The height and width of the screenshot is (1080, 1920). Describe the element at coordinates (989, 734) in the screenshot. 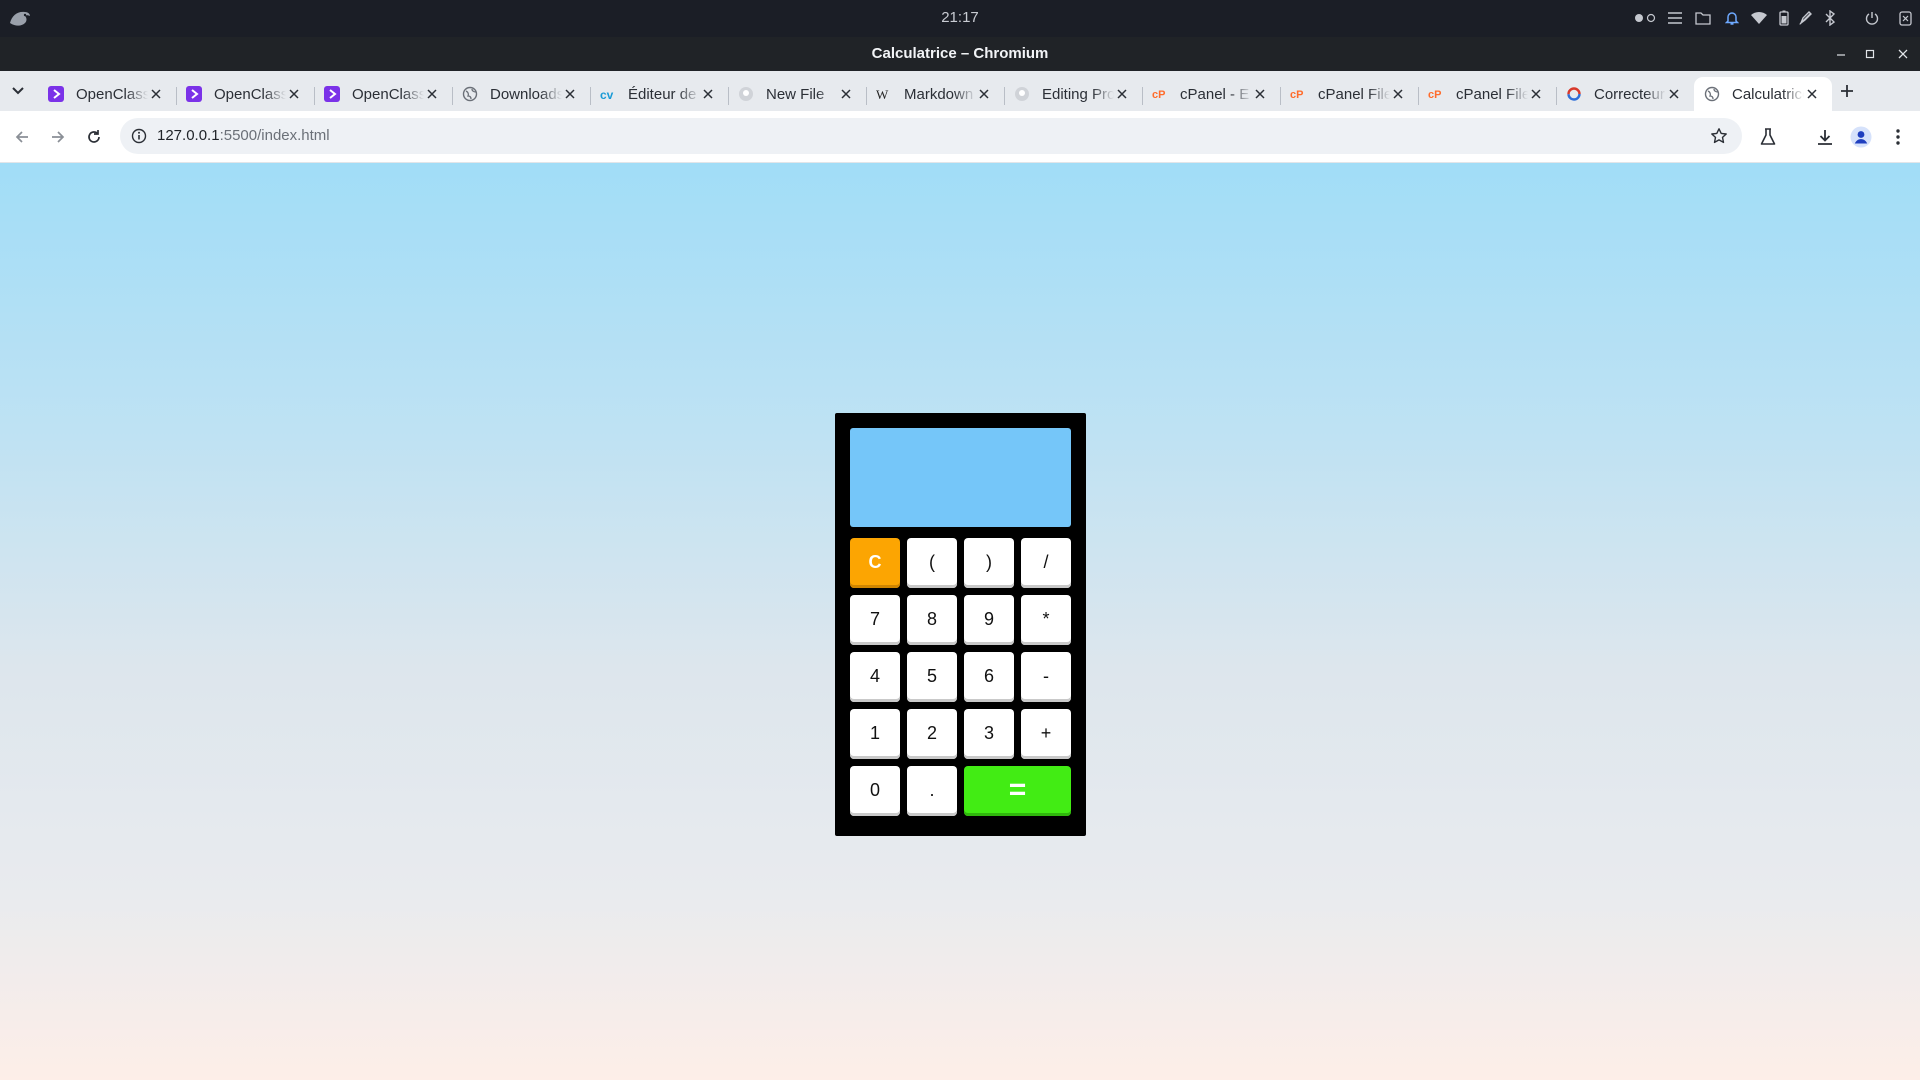

I see `digit-3-button: 3` at that location.